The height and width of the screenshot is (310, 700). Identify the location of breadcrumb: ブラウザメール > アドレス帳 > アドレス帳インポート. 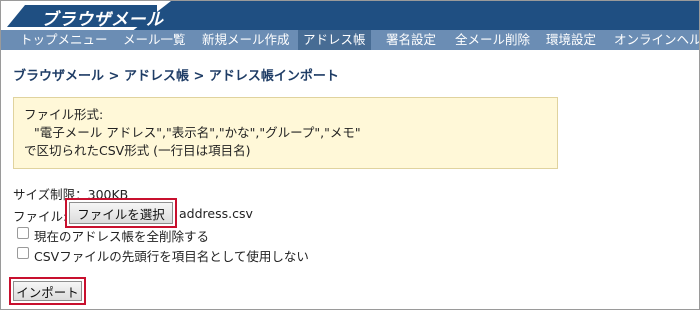
(176, 76).